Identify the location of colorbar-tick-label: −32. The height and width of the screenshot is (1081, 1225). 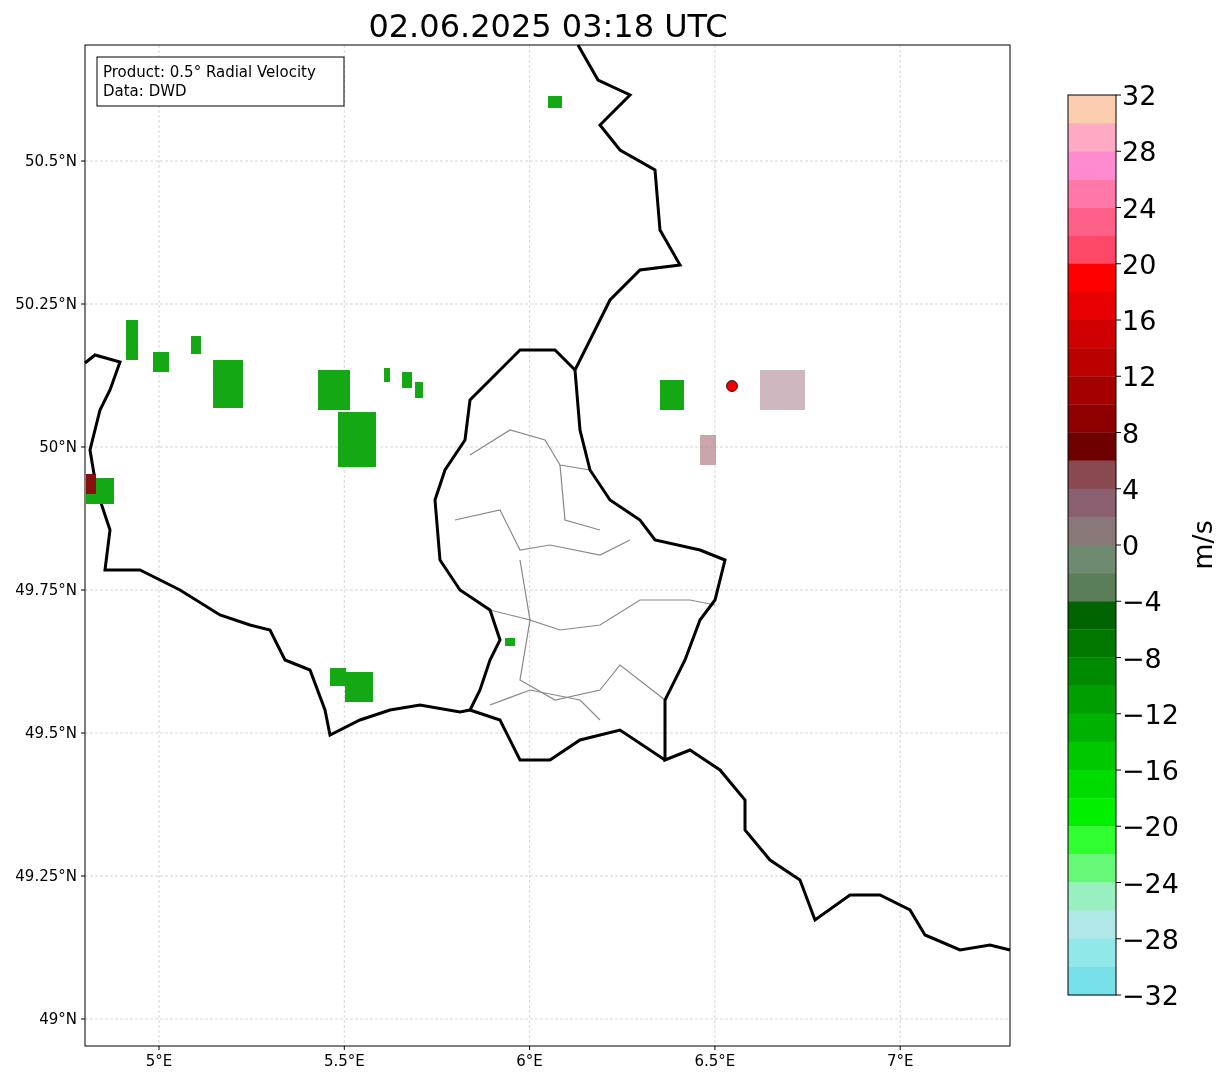
(1150, 995).